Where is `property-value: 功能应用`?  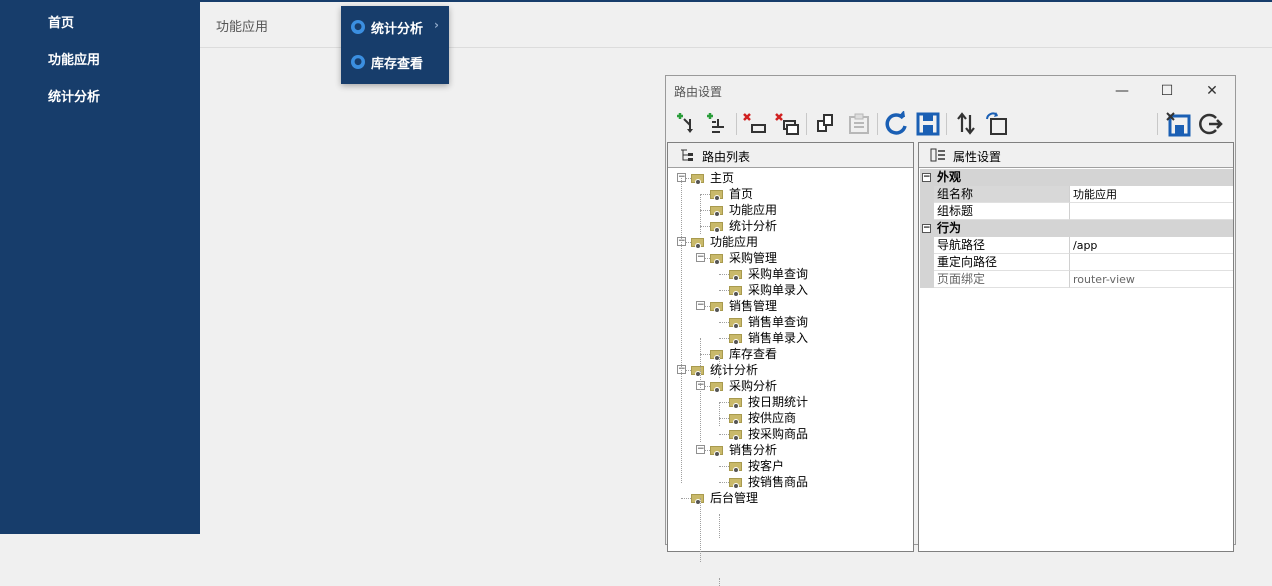 property-value: 功能应用 is located at coordinates (1151, 194).